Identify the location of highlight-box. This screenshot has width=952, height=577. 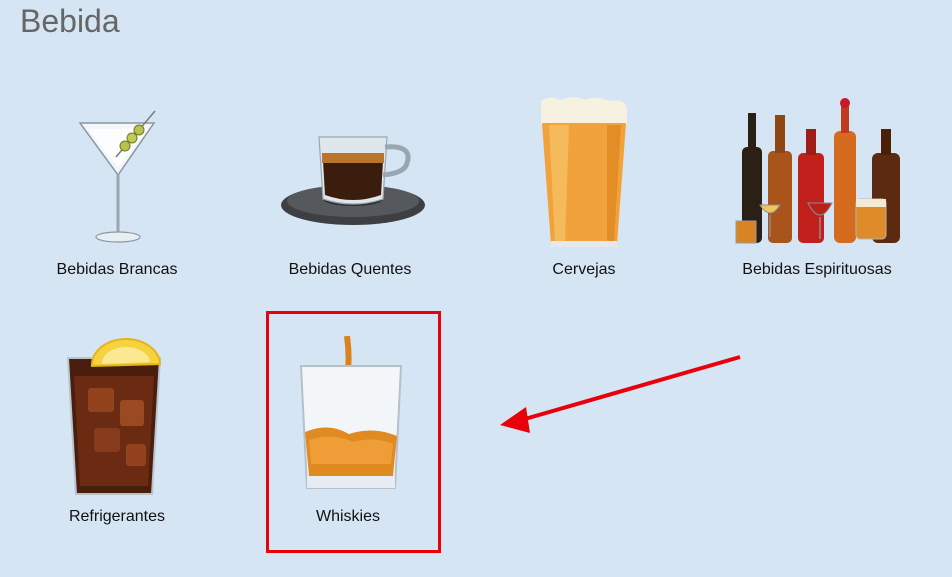
(353, 432).